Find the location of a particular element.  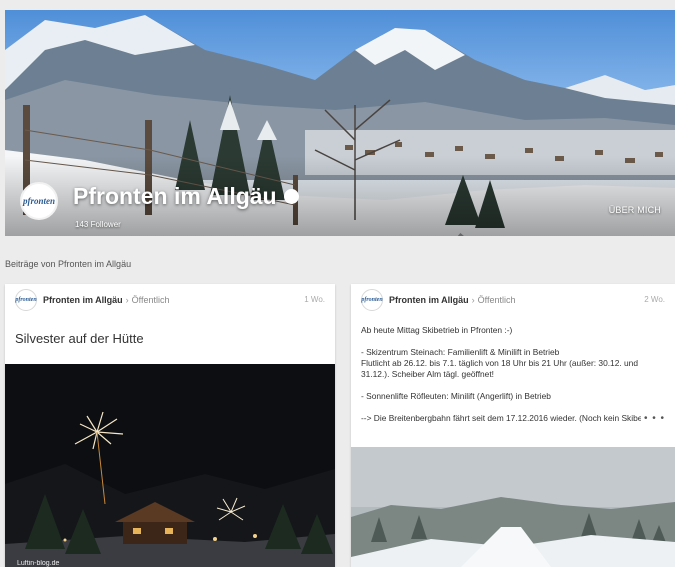

post-timestamp: 1 Wo. is located at coordinates (314, 299).